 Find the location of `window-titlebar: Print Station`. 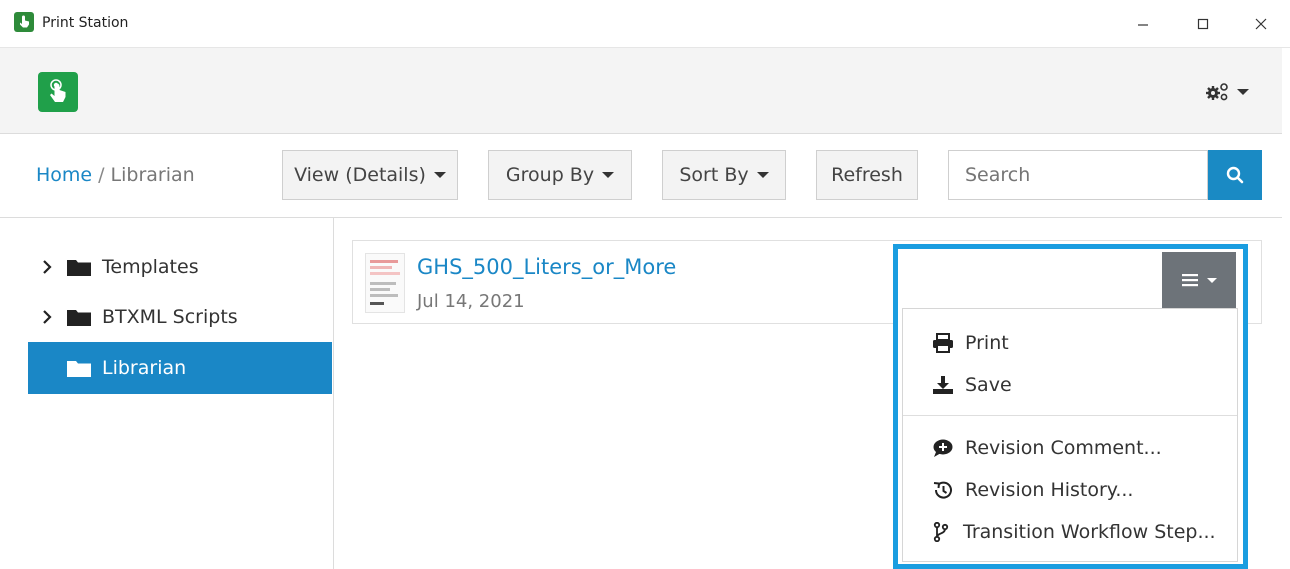

window-titlebar: Print Station is located at coordinates (645, 24).